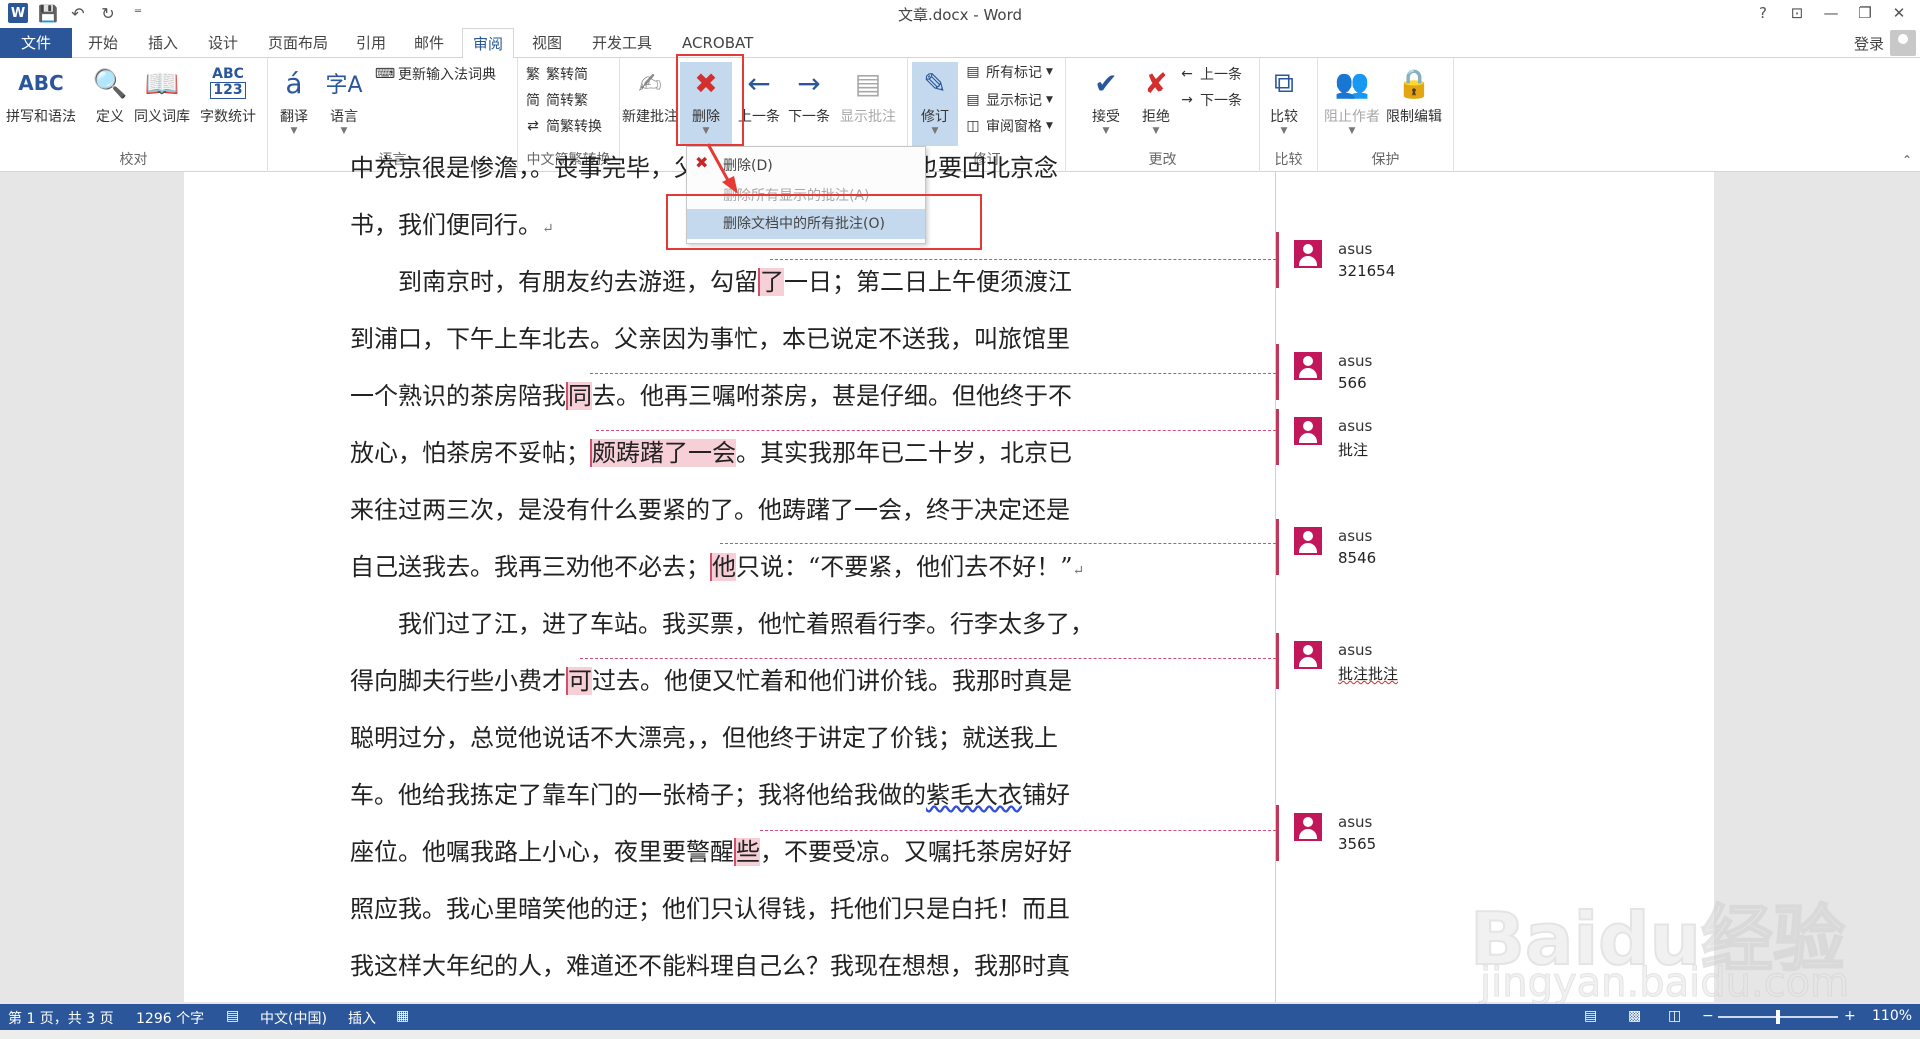  Describe the element at coordinates (162, 94) in the screenshot. I see `thesaurus-button: 📖 同义词库` at that location.